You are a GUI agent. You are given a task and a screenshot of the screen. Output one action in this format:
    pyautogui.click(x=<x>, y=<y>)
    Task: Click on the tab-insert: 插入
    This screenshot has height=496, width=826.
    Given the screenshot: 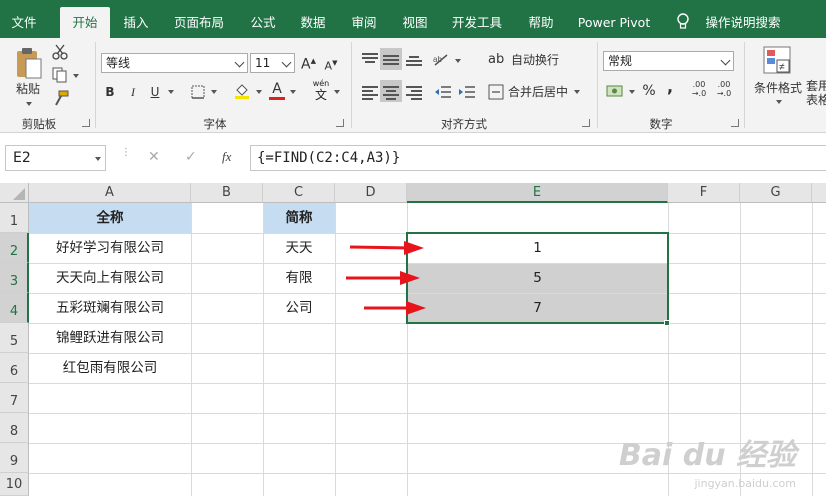 What is the action you would take?
    pyautogui.click(x=136, y=22)
    